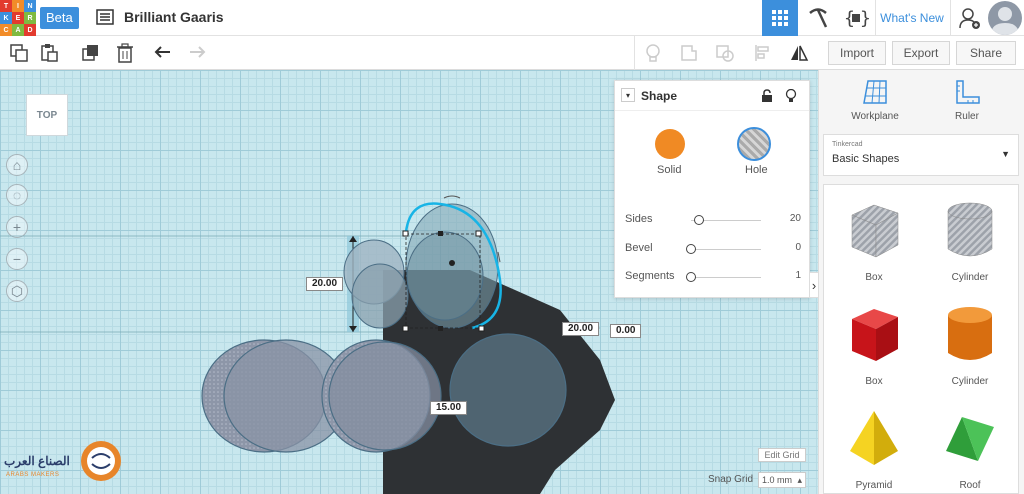 The height and width of the screenshot is (494, 1024). What do you see at coordinates (782, 455) in the screenshot?
I see `edit-grid-button: Edit Grid` at bounding box center [782, 455].